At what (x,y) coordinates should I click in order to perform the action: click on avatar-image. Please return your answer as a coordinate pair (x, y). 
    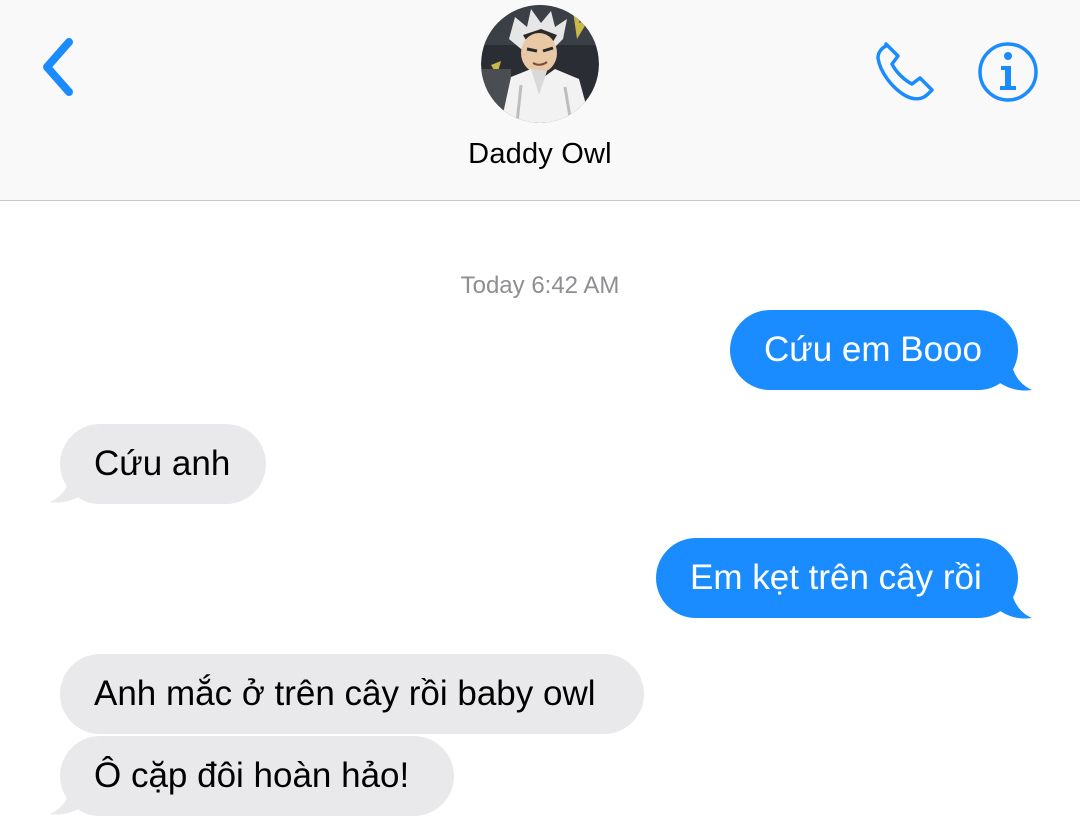
    Looking at the image, I should click on (540, 64).